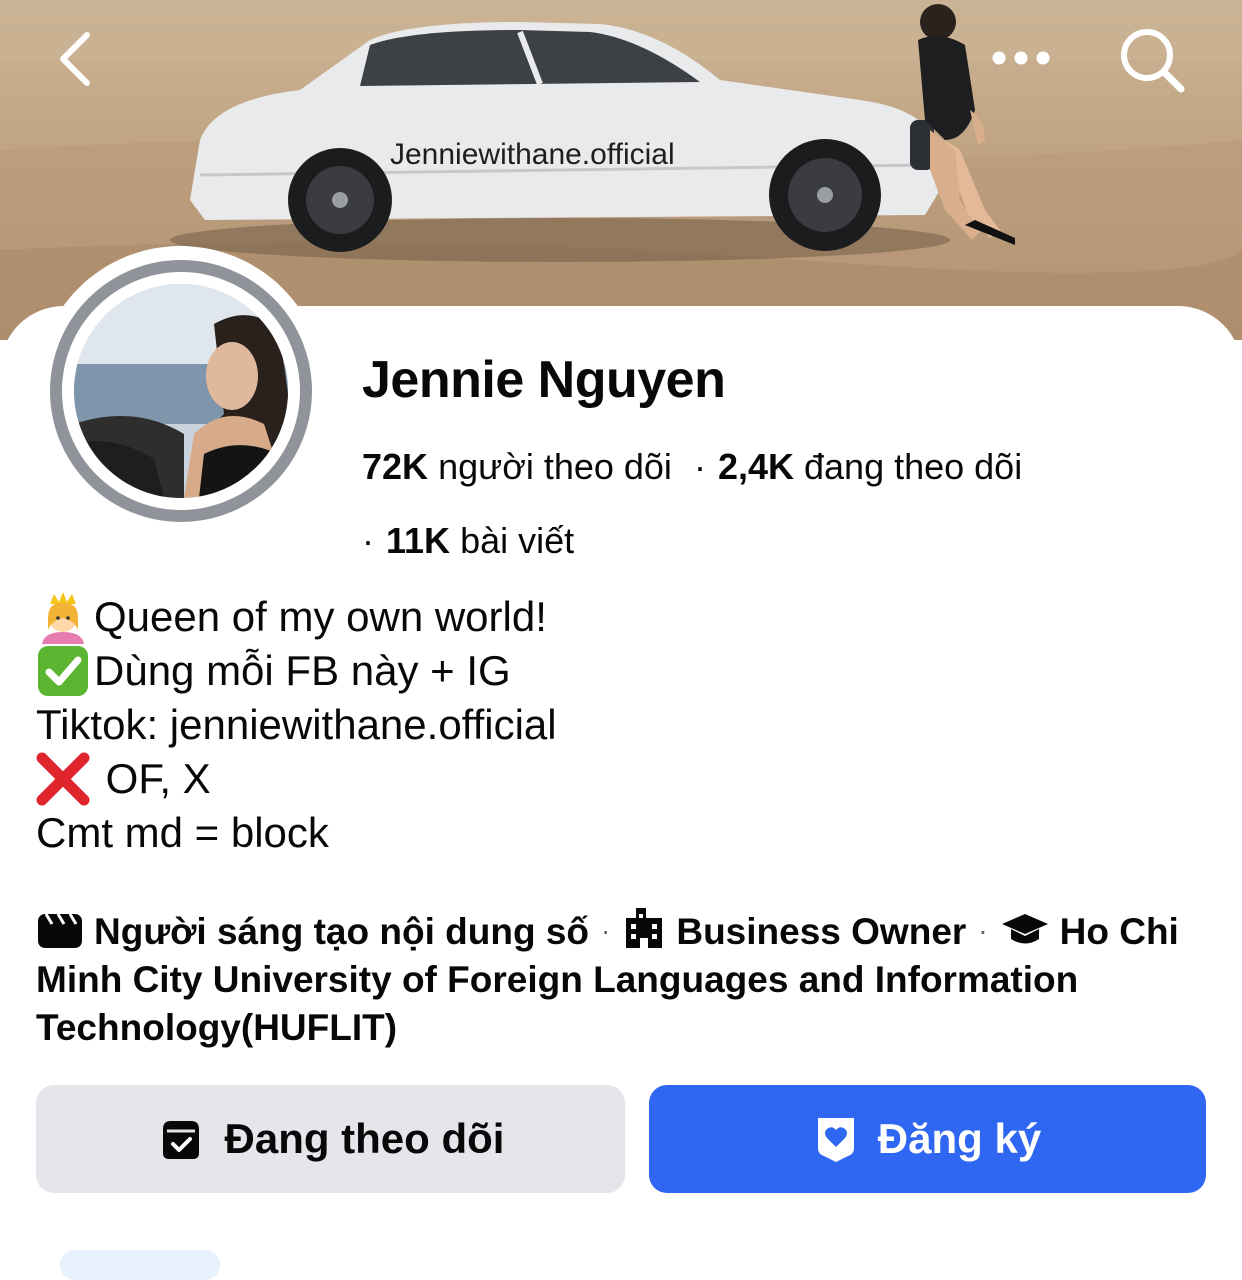 This screenshot has height=1280, width=1242. What do you see at coordinates (532, 154) in the screenshot?
I see `car-door-text: Jenniewithane.official` at bounding box center [532, 154].